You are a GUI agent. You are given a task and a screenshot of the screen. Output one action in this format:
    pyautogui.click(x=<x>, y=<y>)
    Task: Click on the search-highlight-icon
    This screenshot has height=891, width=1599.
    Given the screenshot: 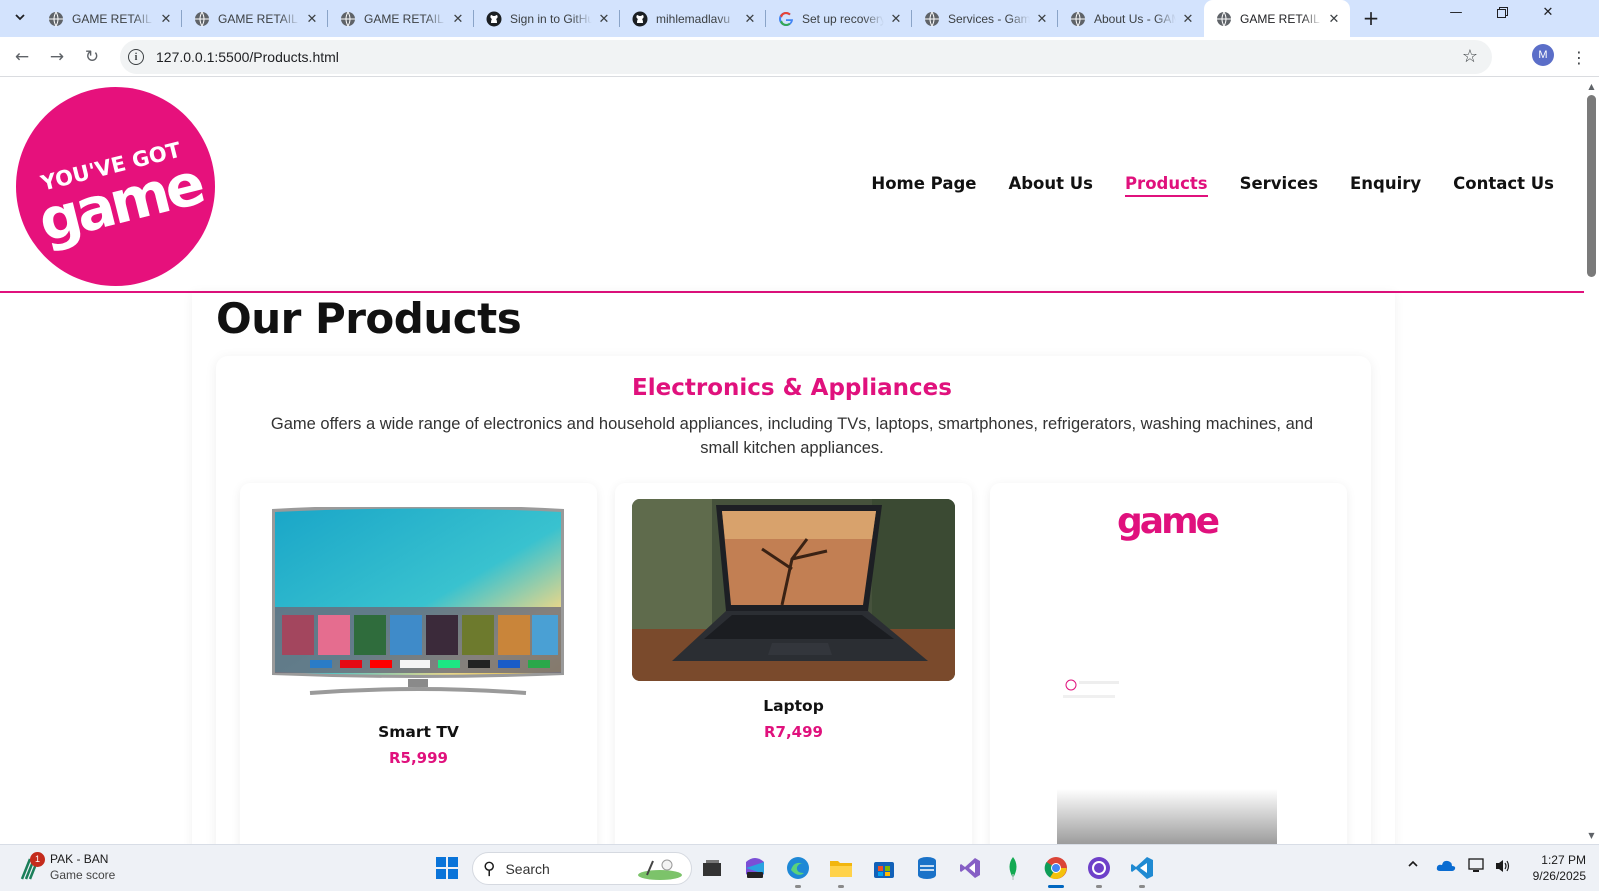 What is the action you would take?
    pyautogui.click(x=660, y=869)
    